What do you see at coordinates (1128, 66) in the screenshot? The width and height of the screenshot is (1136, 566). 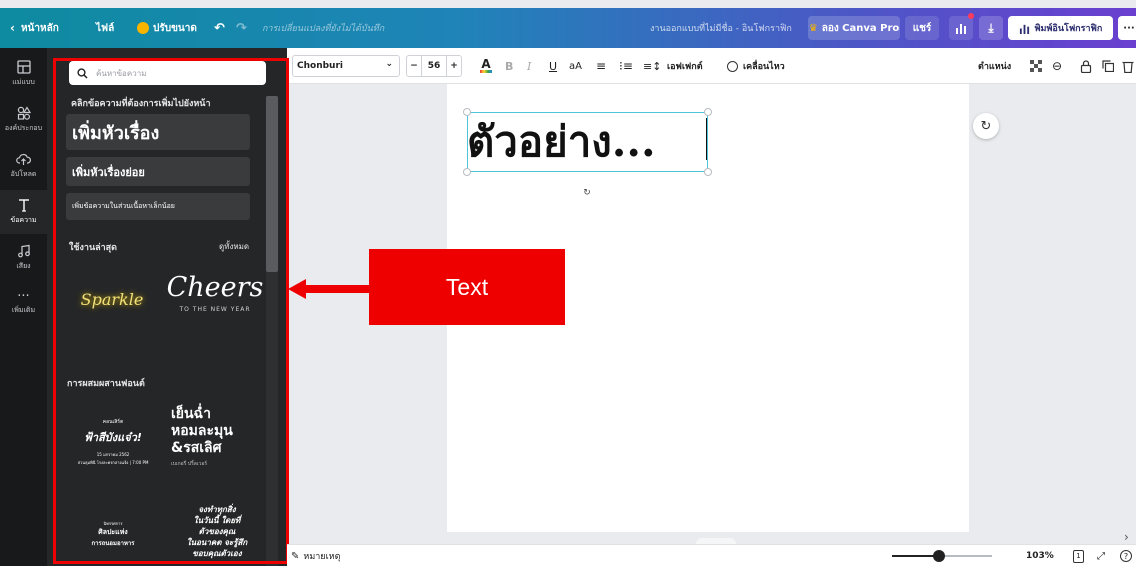 I see `trash-icon` at bounding box center [1128, 66].